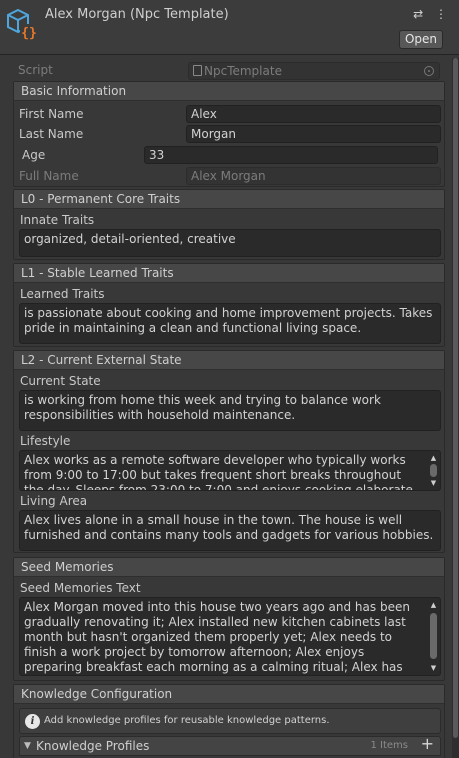 The width and height of the screenshot is (459, 758). I want to click on innate-traits-label: Innate Traits, so click(57, 220).